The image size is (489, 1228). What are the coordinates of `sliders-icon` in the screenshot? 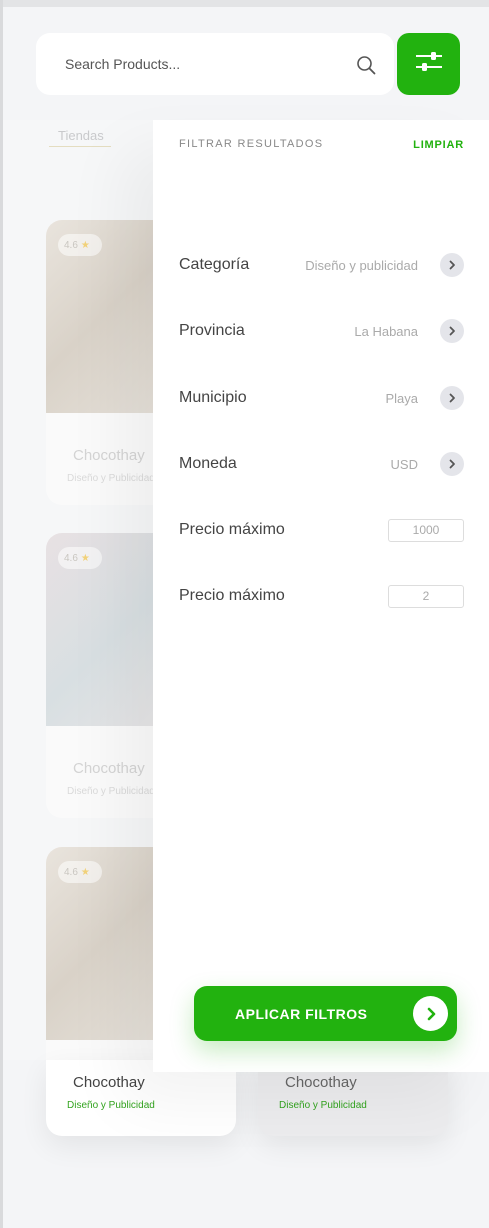 It's located at (429, 64).